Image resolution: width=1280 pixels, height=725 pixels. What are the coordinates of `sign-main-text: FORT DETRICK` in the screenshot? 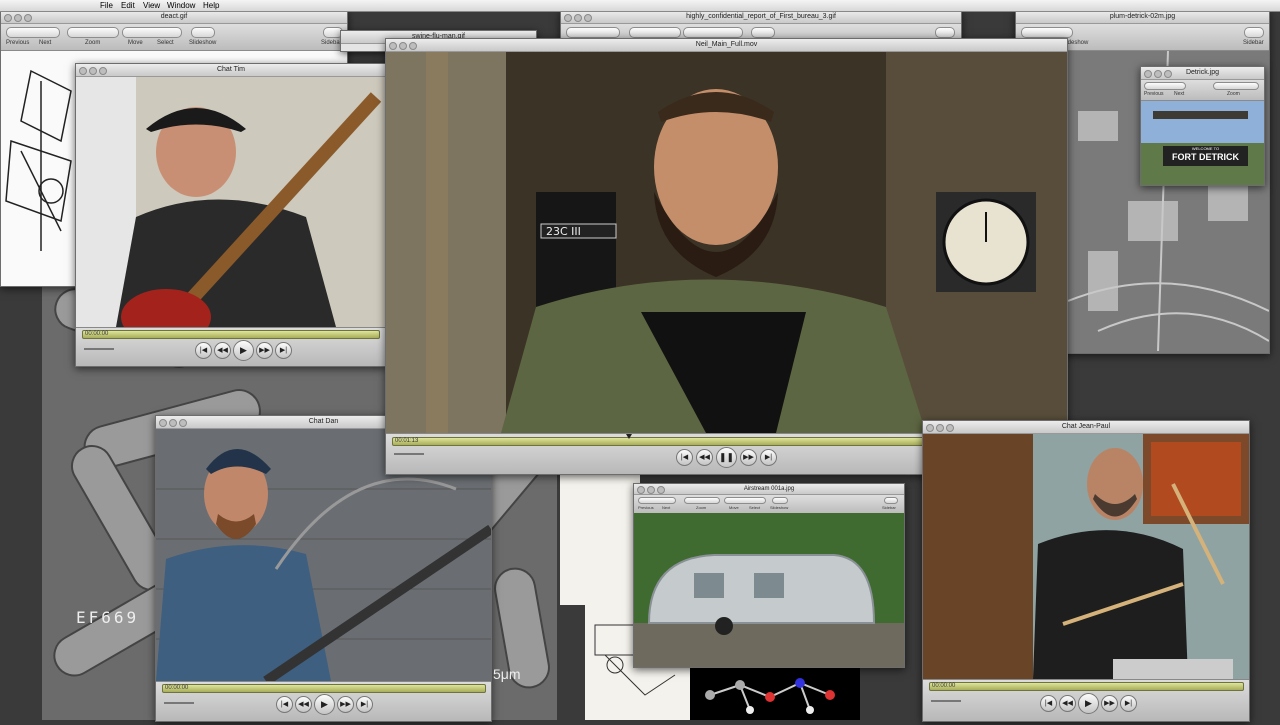 It's located at (1205, 157).